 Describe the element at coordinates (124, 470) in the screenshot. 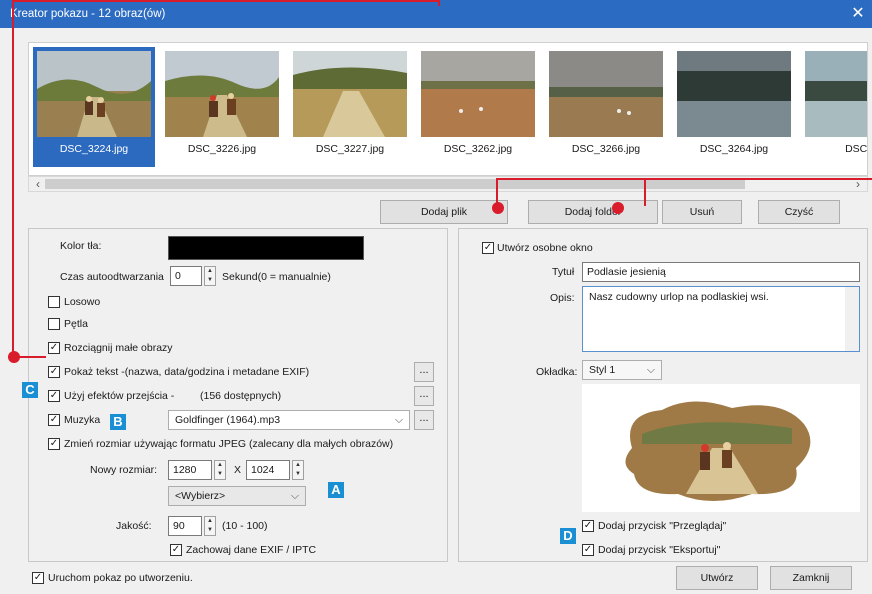

I see `new-size-label: Nowy rozmiar:` at that location.